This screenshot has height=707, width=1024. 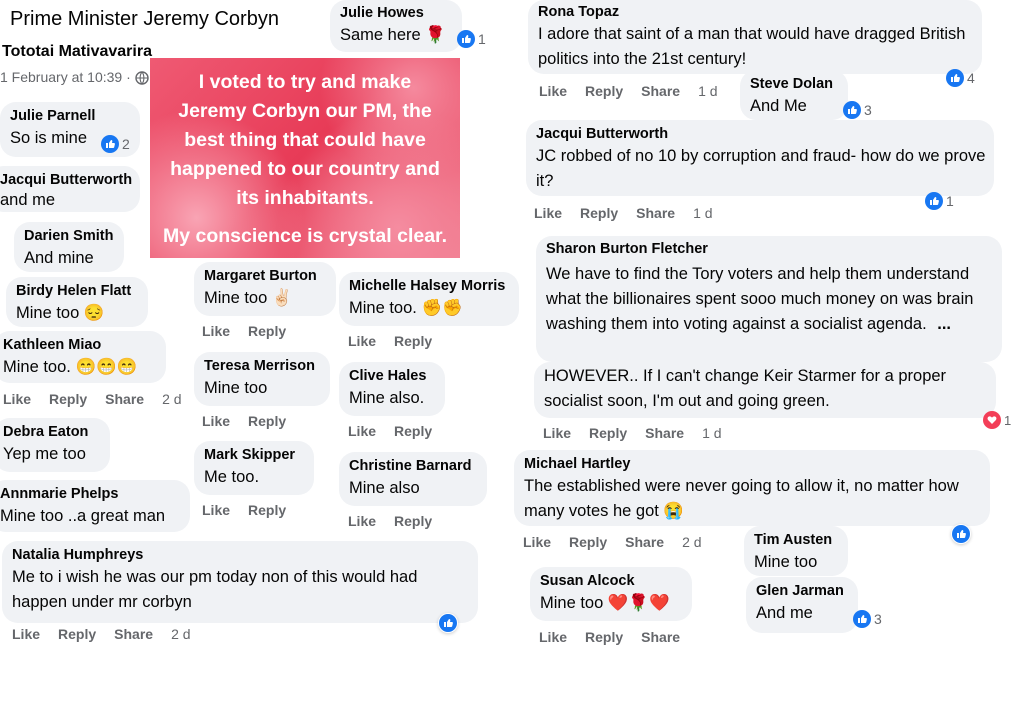 I want to click on reaction-count: 2, so click(x=116, y=144).